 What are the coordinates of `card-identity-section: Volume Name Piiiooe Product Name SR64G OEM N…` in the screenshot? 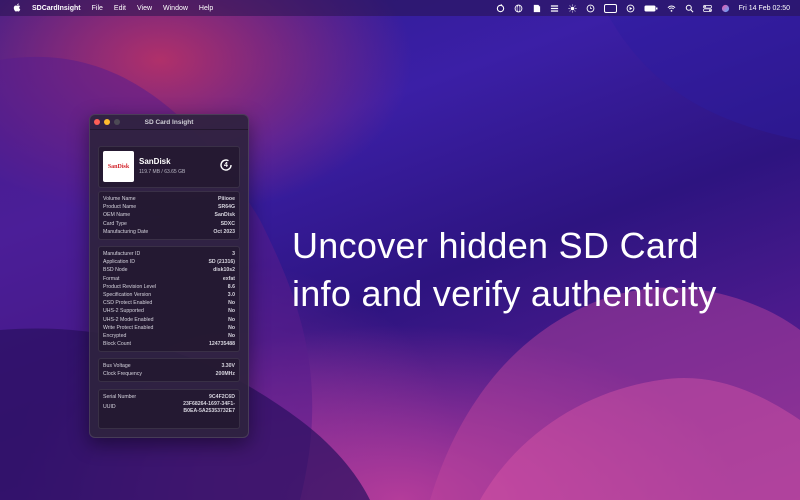 It's located at (169, 215).